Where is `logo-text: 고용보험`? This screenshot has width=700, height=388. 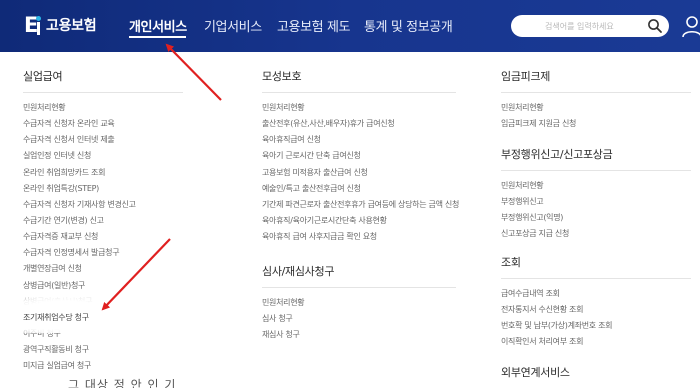 logo-text: 고용보험 is located at coordinates (71, 26).